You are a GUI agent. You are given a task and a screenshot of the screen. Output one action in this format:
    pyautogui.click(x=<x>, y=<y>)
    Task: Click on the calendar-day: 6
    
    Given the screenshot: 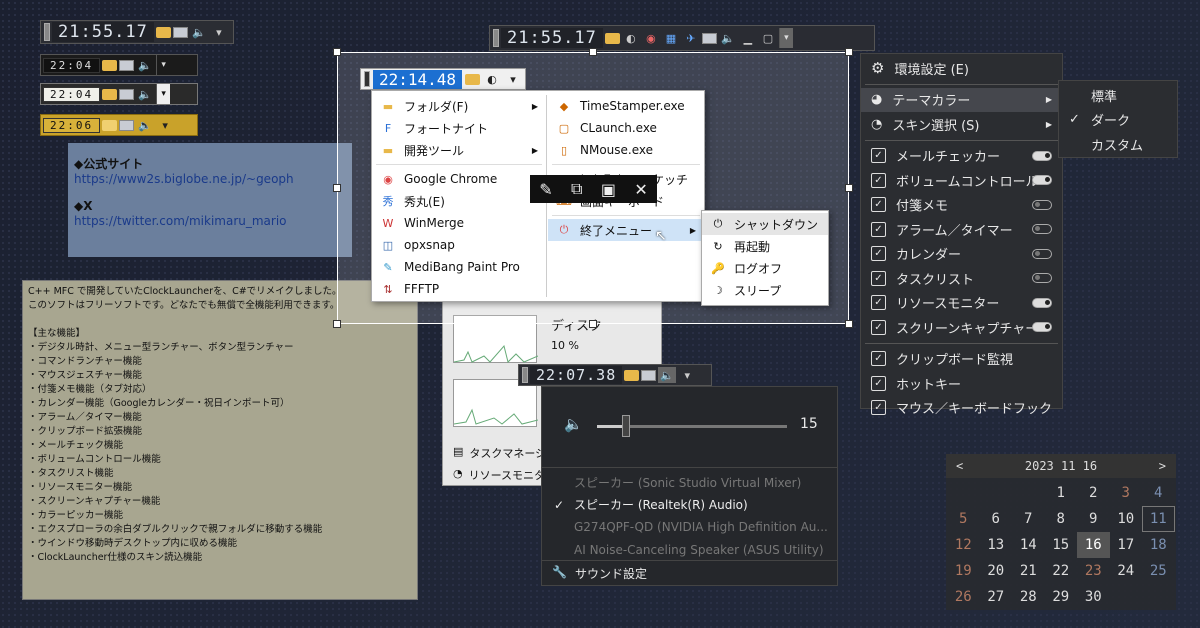 What is the action you would take?
    pyautogui.click(x=996, y=519)
    